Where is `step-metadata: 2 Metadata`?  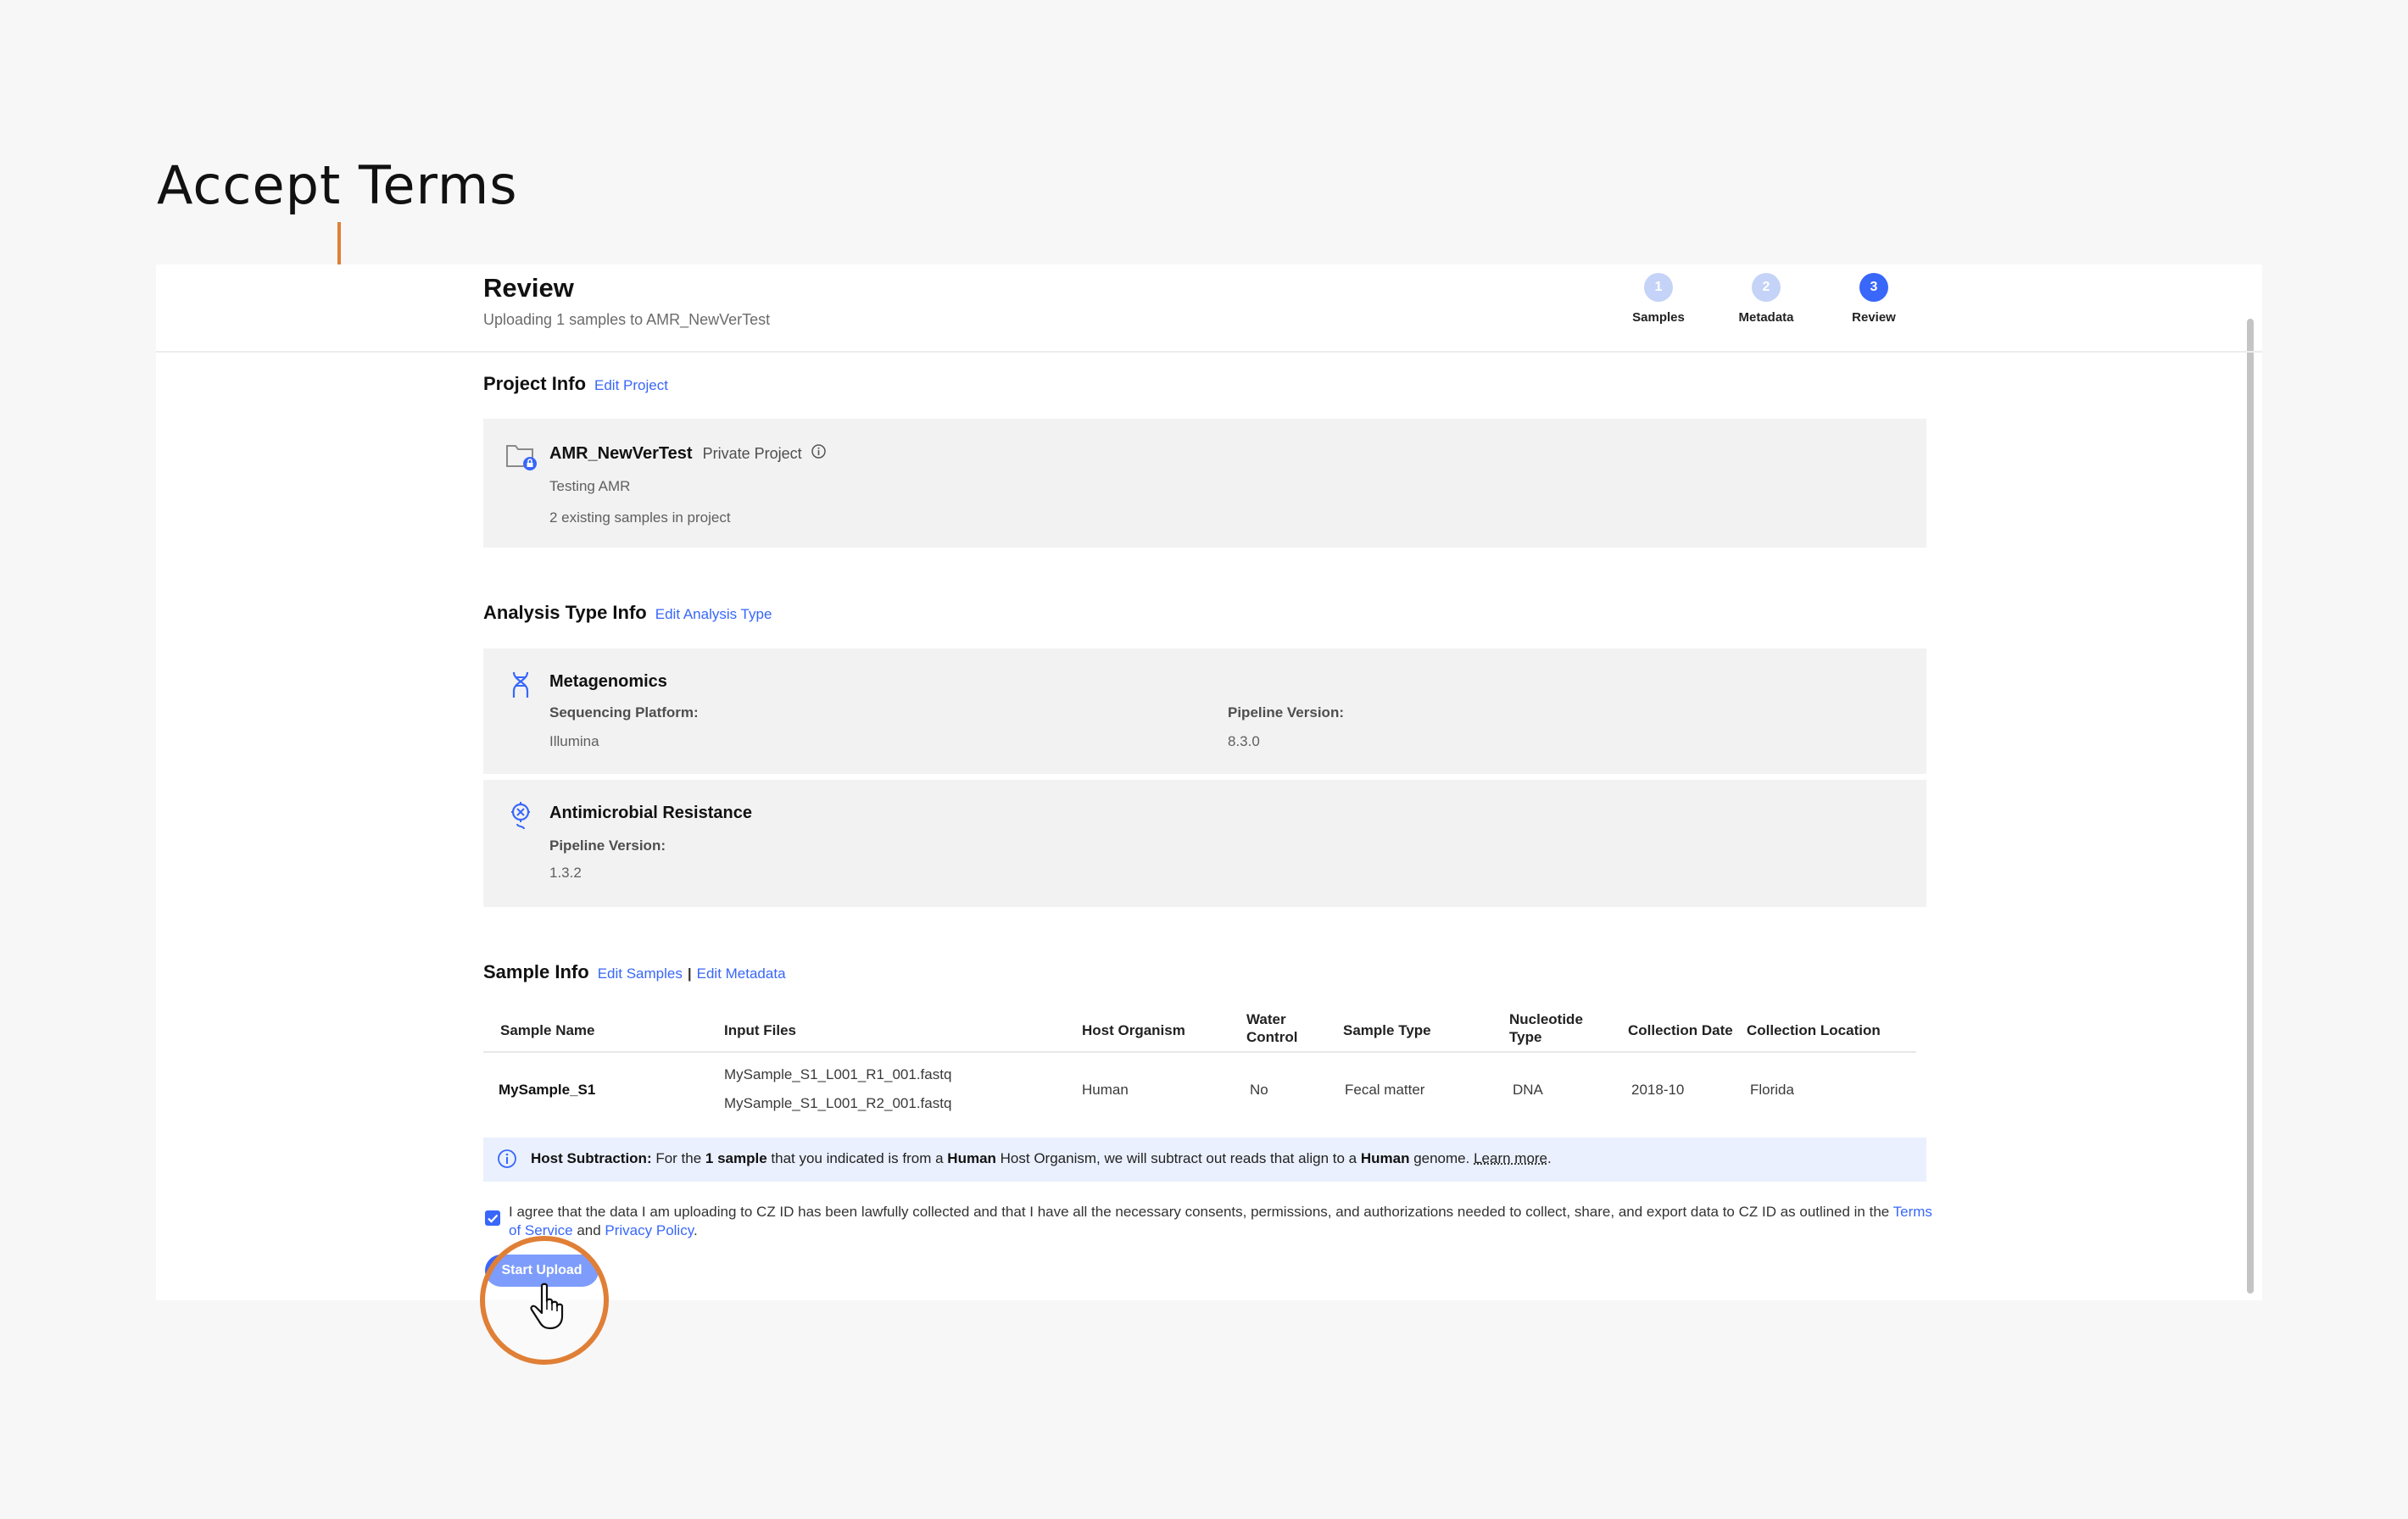
step-metadata: 2 Metadata is located at coordinates (1766, 299).